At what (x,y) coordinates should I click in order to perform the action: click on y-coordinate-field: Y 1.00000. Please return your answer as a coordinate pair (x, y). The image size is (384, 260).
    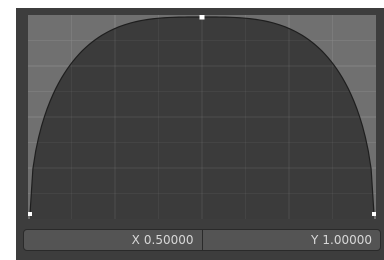
    Looking at the image, I should click on (291, 240).